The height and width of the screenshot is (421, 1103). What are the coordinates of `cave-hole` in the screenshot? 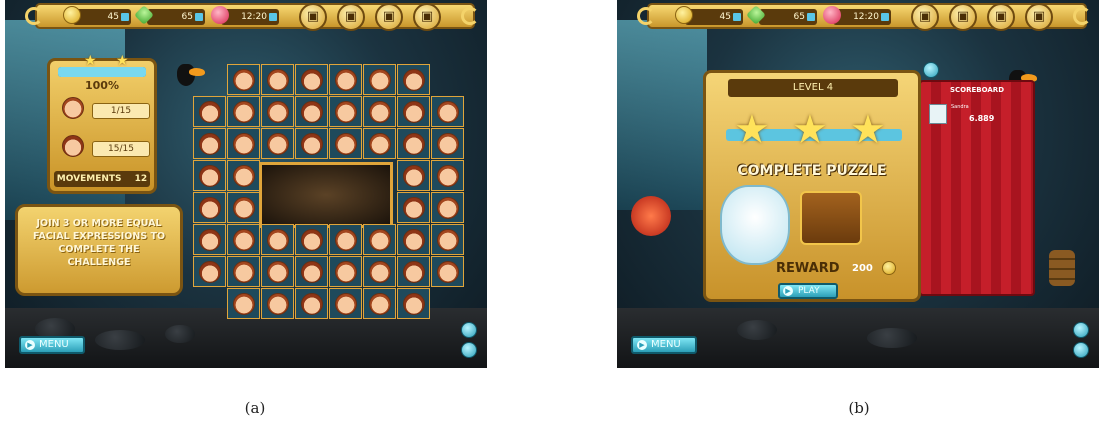 It's located at (326, 195).